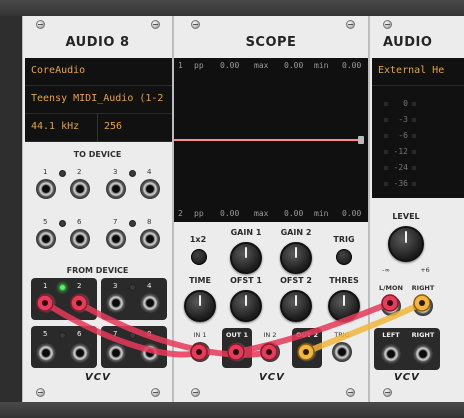 The height and width of the screenshot is (418, 464). I want to click on channel-number: 1, so click(180, 65).